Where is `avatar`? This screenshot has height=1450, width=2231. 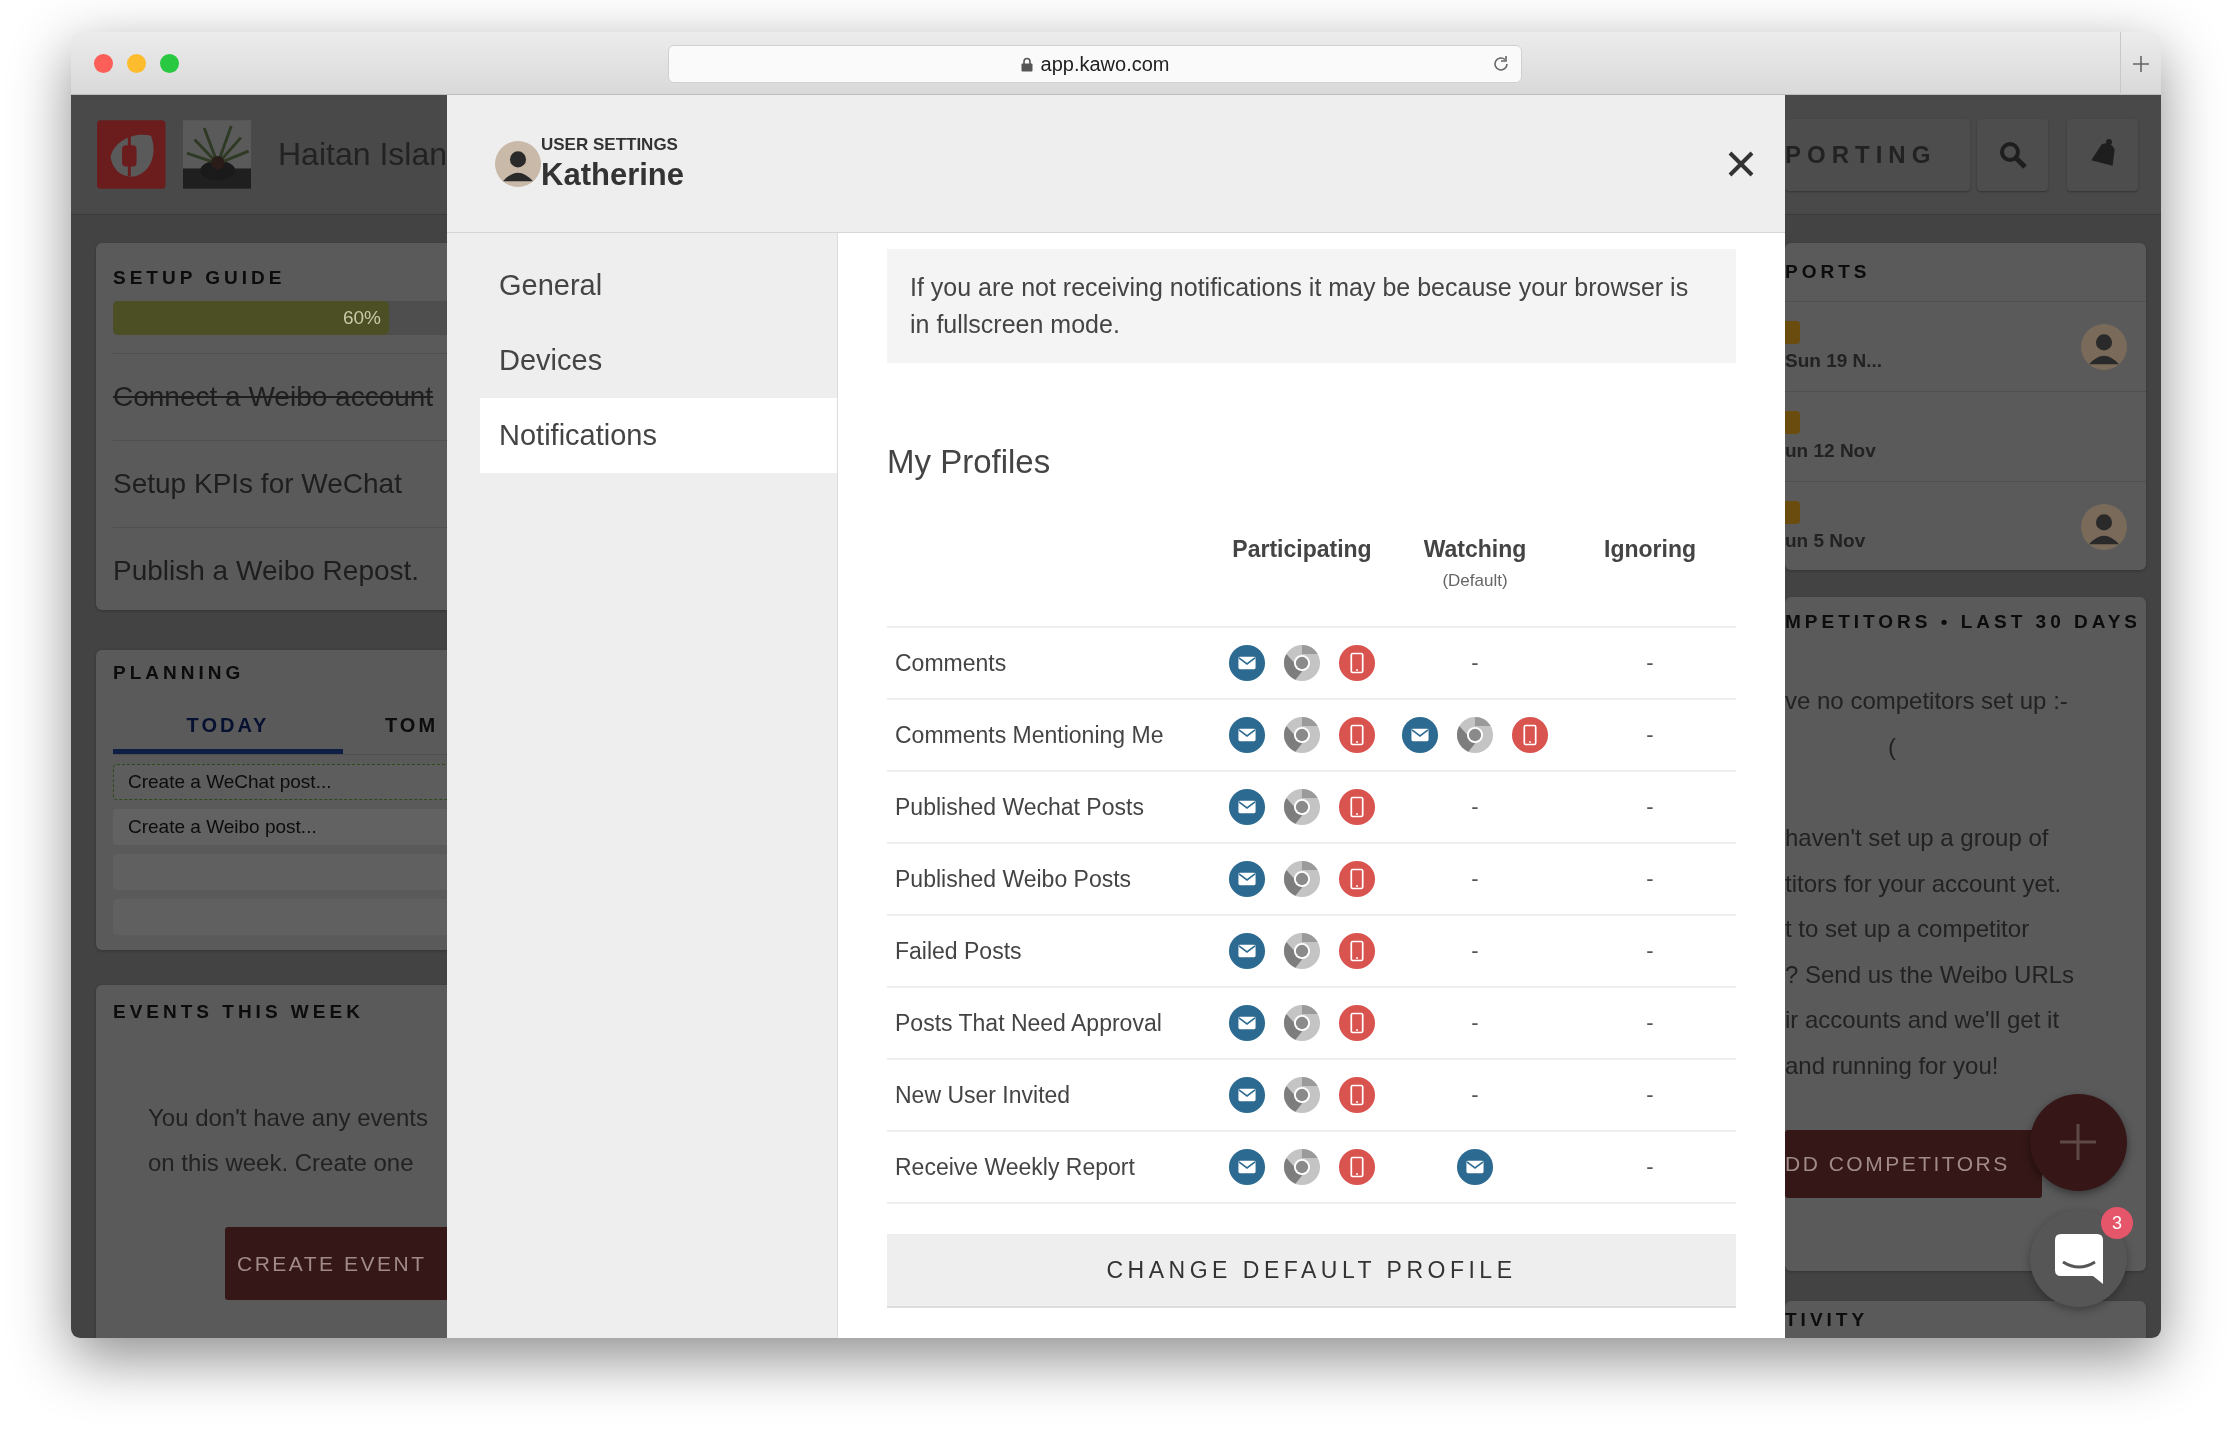
avatar is located at coordinates (518, 163).